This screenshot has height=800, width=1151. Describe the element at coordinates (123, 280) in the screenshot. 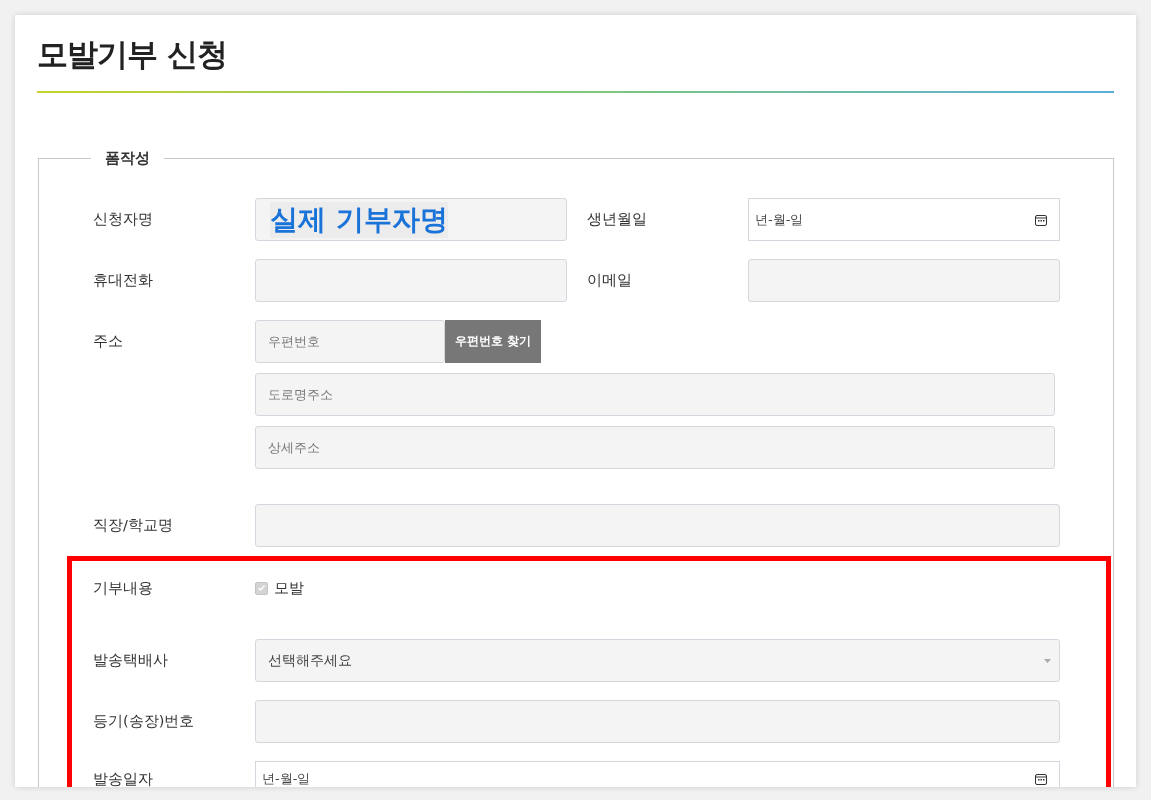

I see `field-label: 휴대전화` at that location.